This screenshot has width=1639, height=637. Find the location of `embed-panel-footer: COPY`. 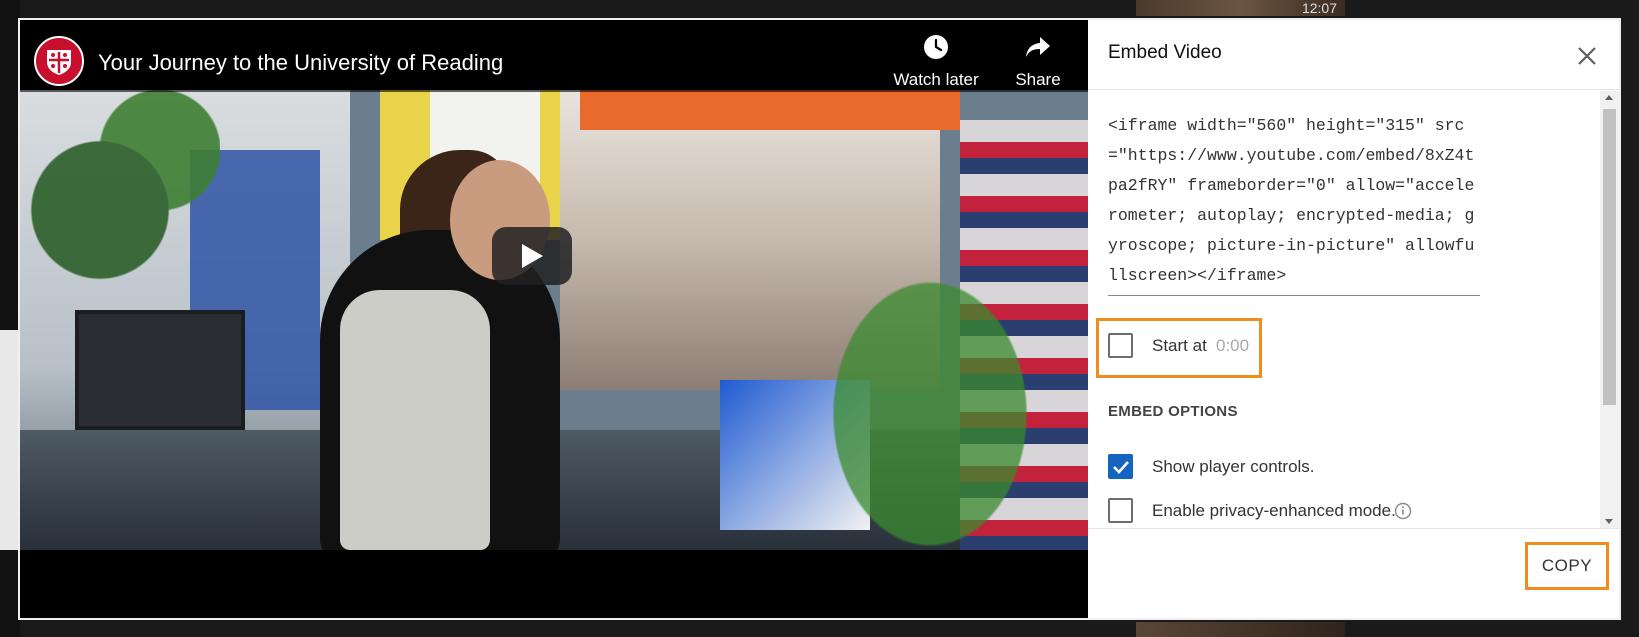

embed-panel-footer: COPY is located at coordinates (1353, 573).